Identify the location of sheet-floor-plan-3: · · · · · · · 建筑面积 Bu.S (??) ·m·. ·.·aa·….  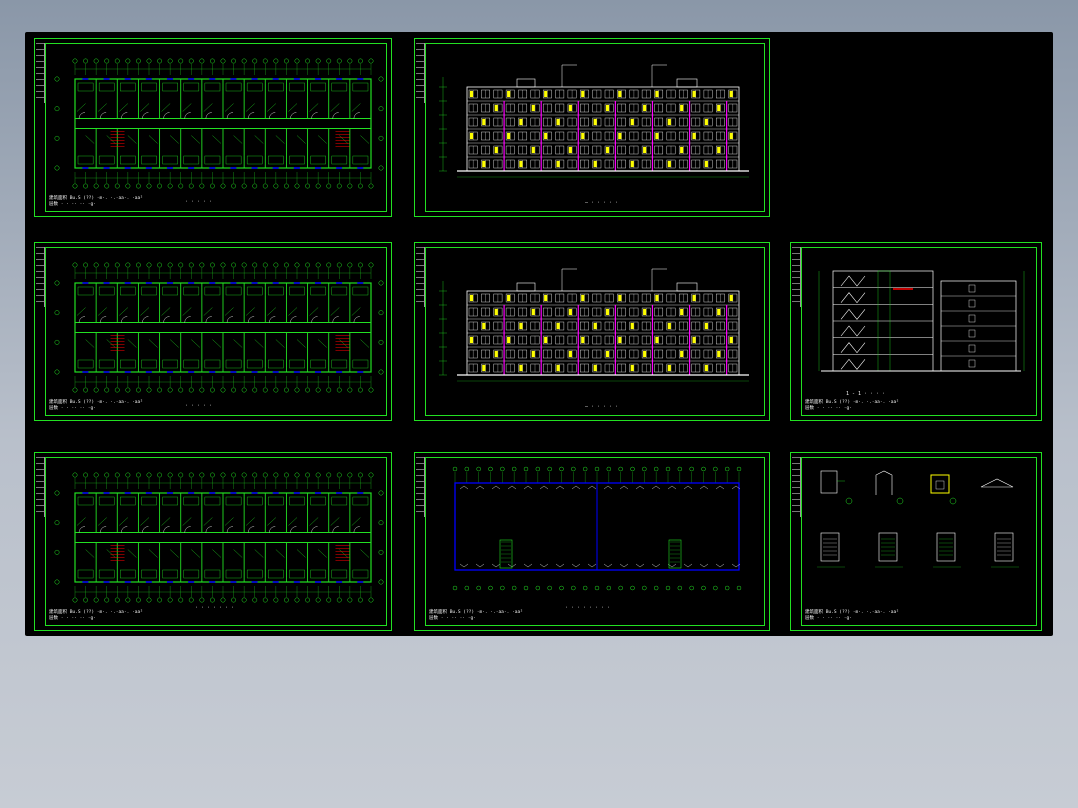
(213, 541).